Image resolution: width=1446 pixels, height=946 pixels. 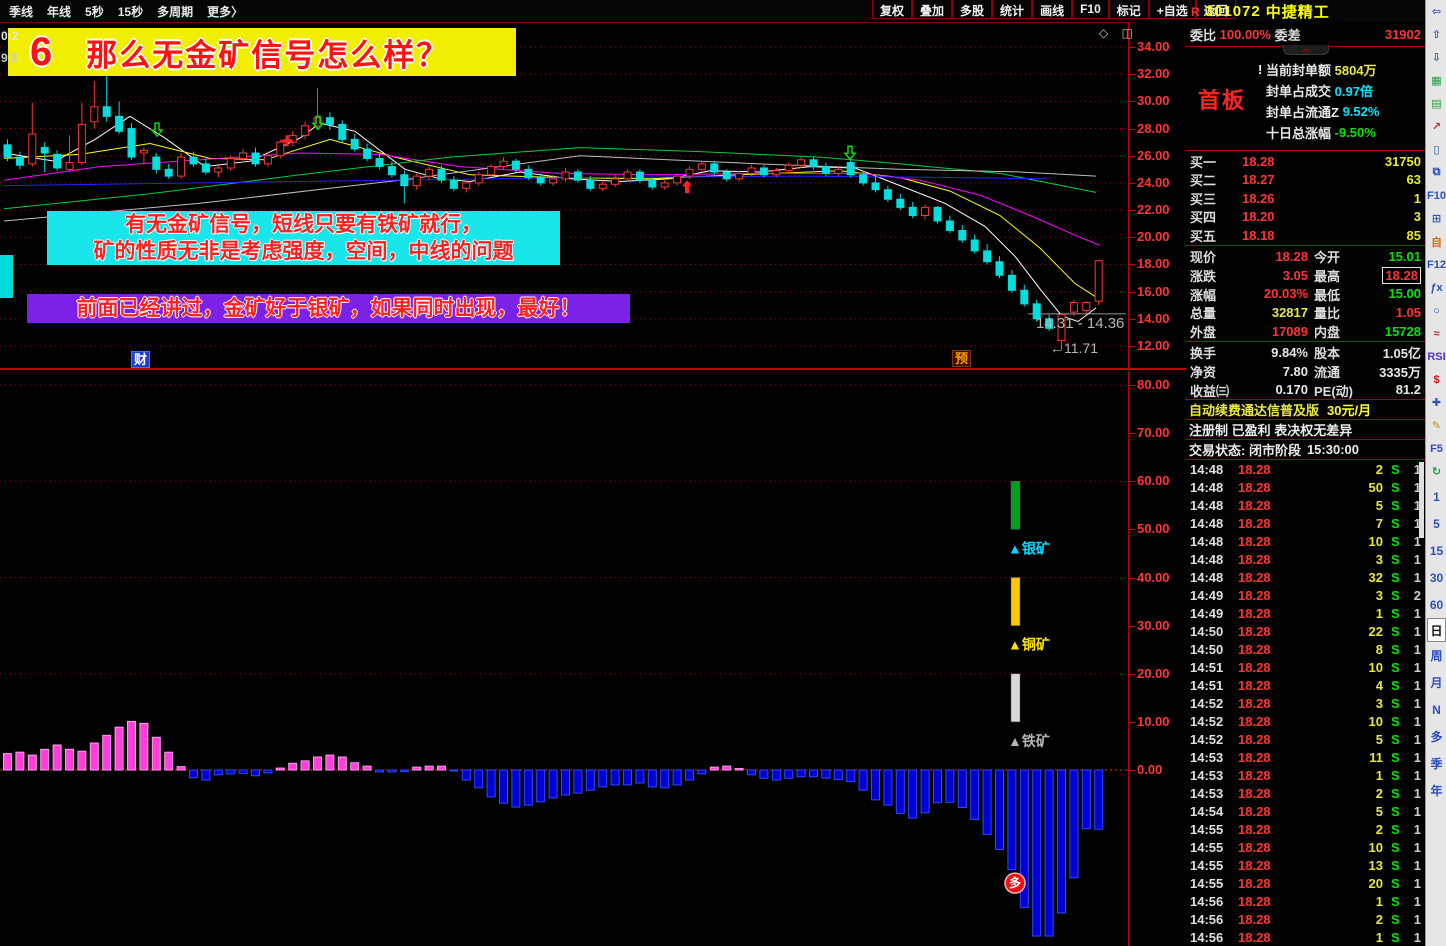 What do you see at coordinates (9, 58) in the screenshot?
I see `clipped-text-fragment: 9.8` at bounding box center [9, 58].